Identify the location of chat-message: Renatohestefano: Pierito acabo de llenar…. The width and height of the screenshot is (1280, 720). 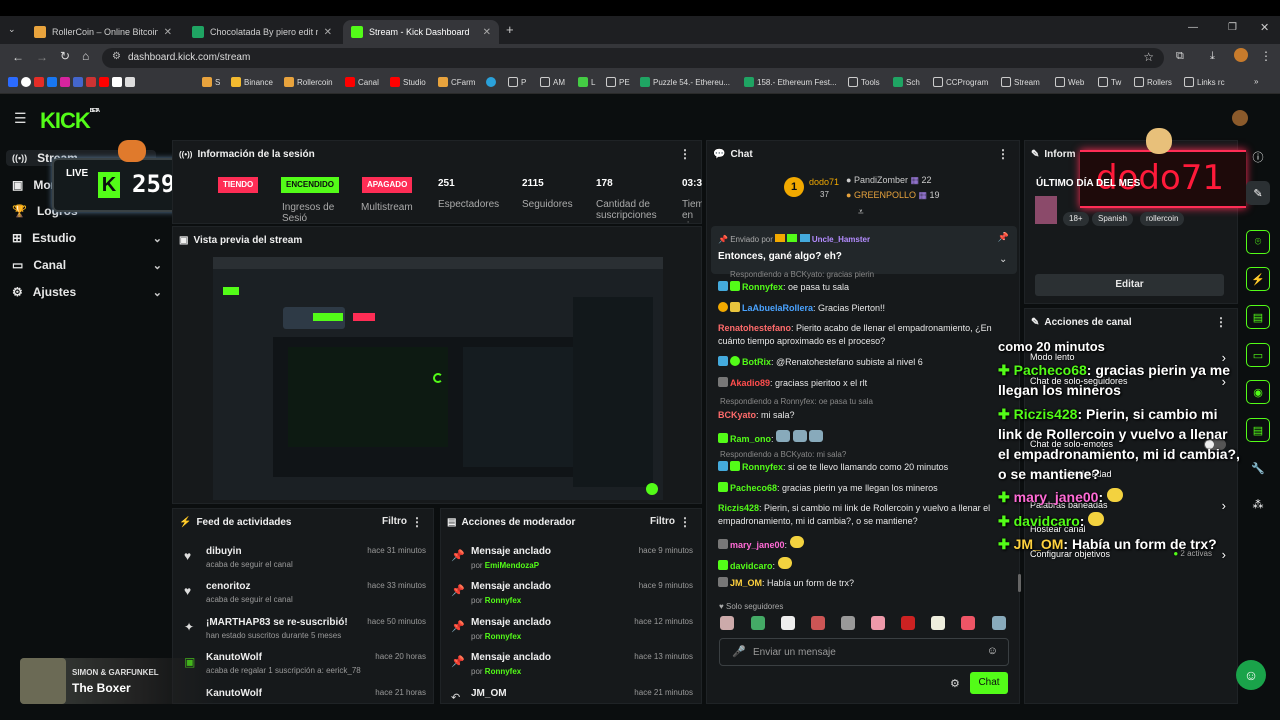
(866, 335).